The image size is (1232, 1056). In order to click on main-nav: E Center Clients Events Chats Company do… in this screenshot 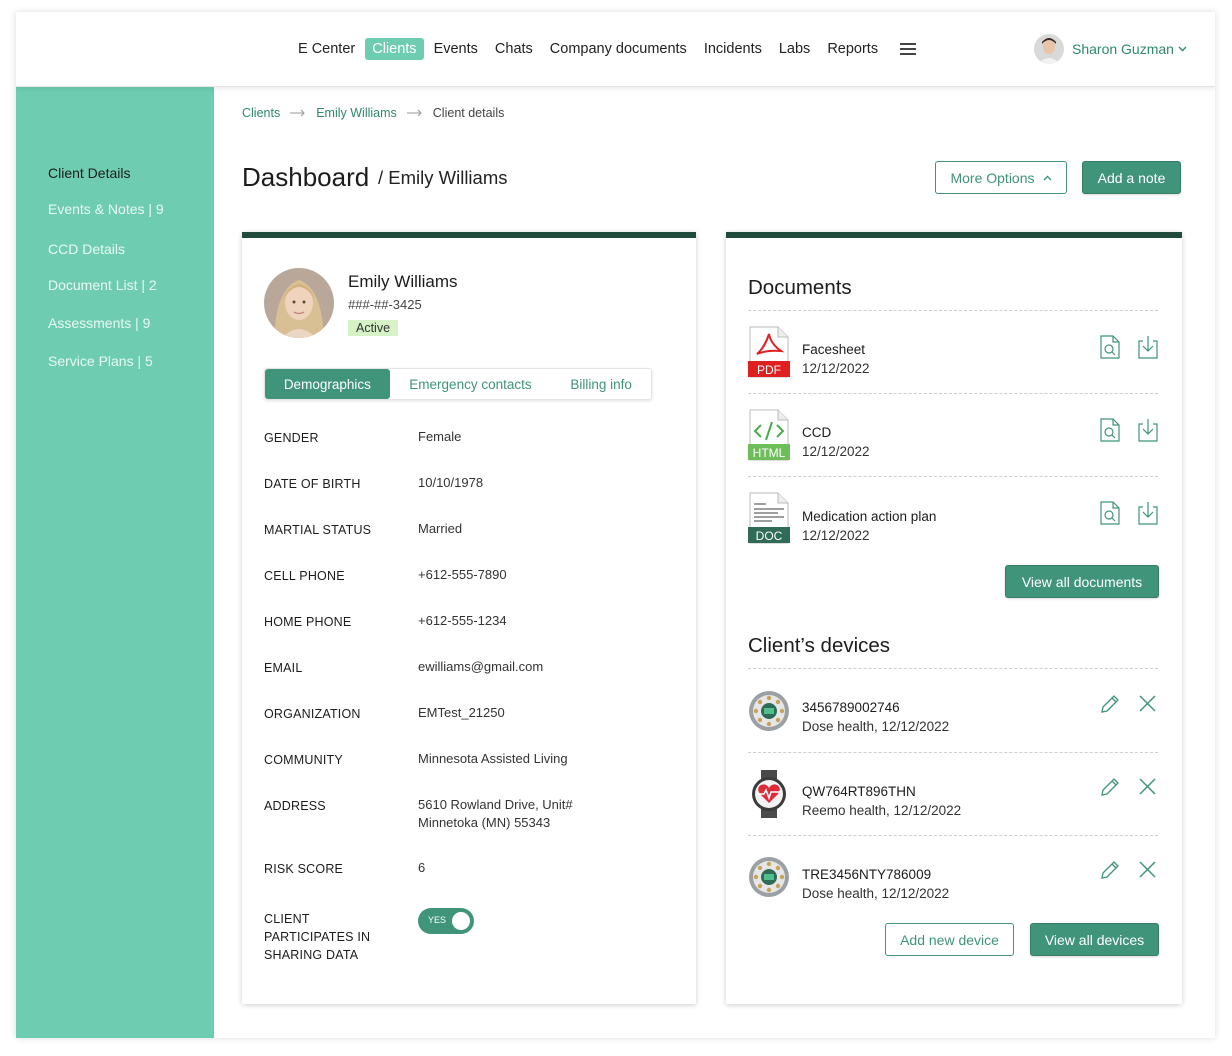, I will do `click(604, 49)`.